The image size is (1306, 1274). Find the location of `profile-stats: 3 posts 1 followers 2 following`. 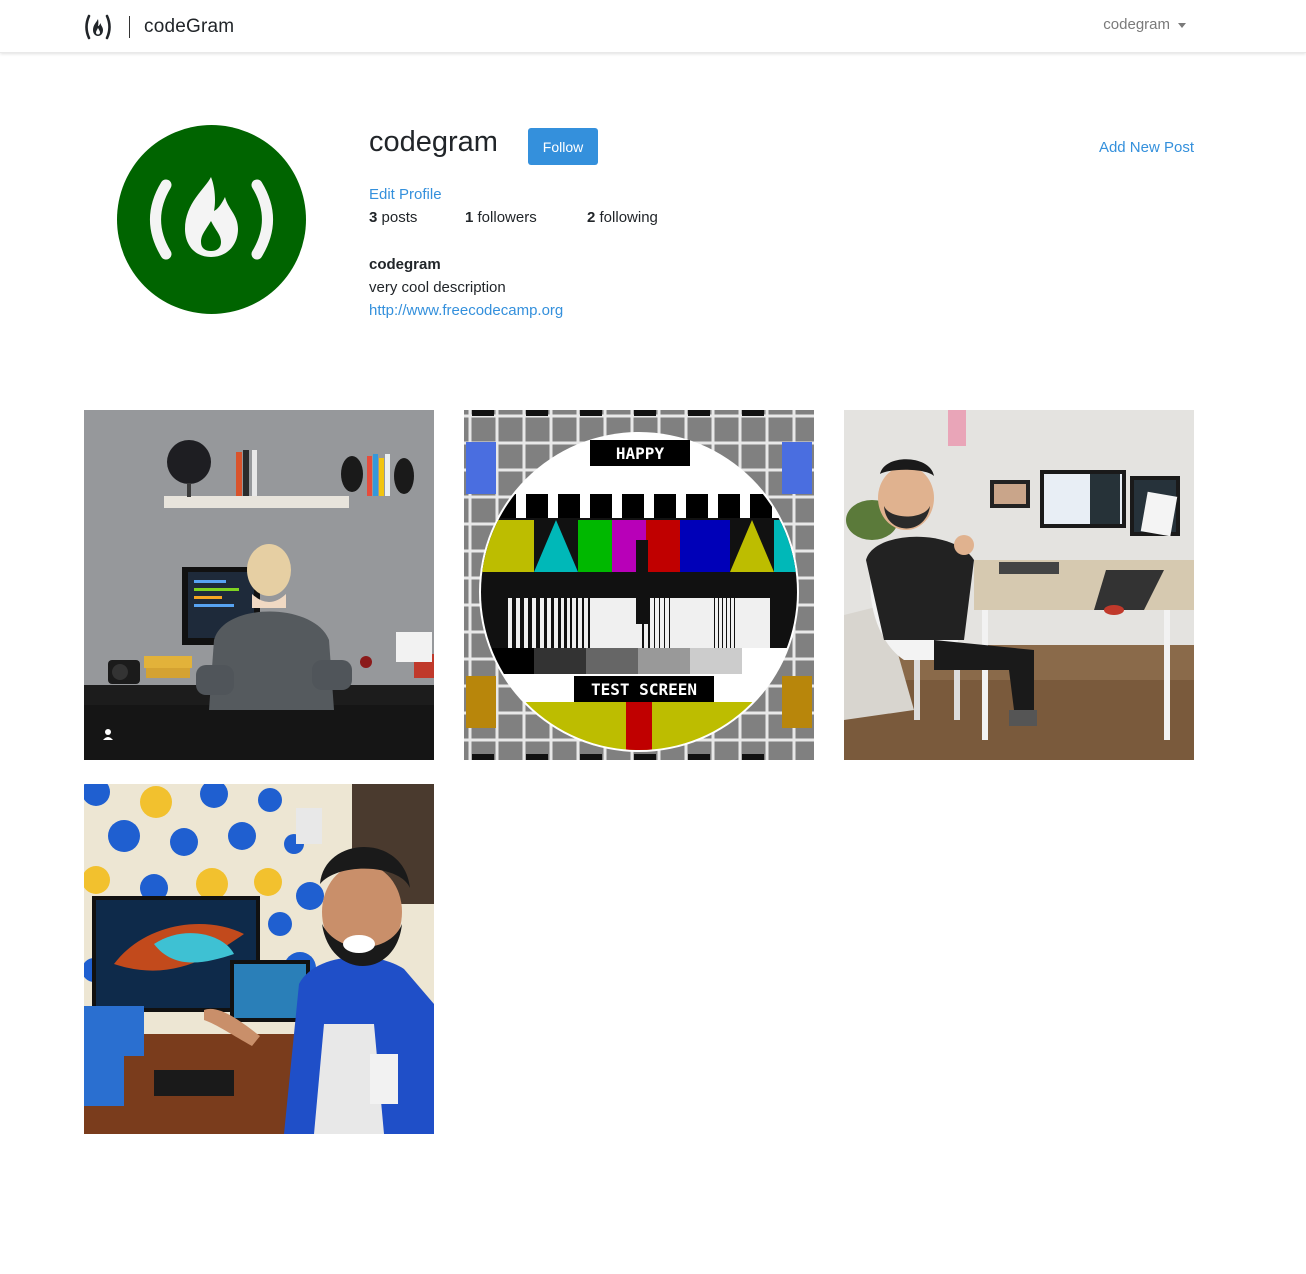

profile-stats: 3 posts 1 followers 2 following is located at coordinates (513, 217).